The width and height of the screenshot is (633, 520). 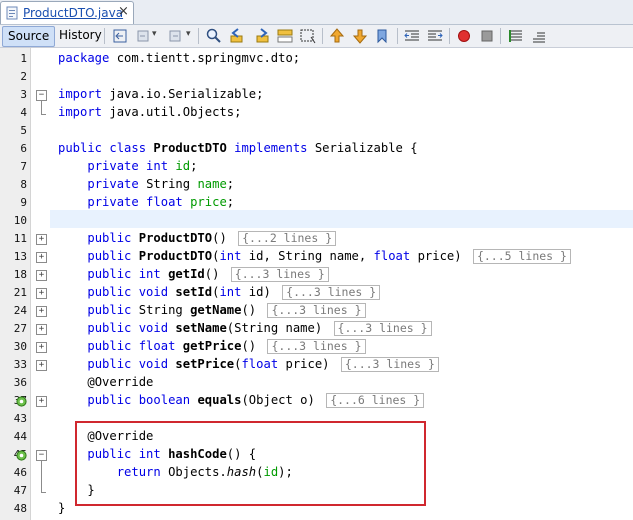 What do you see at coordinates (23, 166) in the screenshot?
I see `line-number: 7` at bounding box center [23, 166].